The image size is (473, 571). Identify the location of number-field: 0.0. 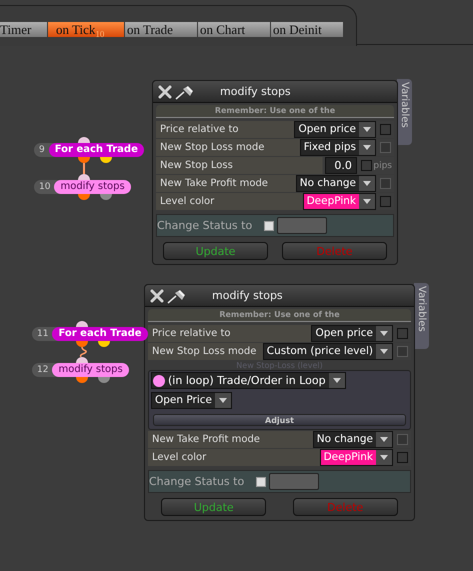
(341, 165).